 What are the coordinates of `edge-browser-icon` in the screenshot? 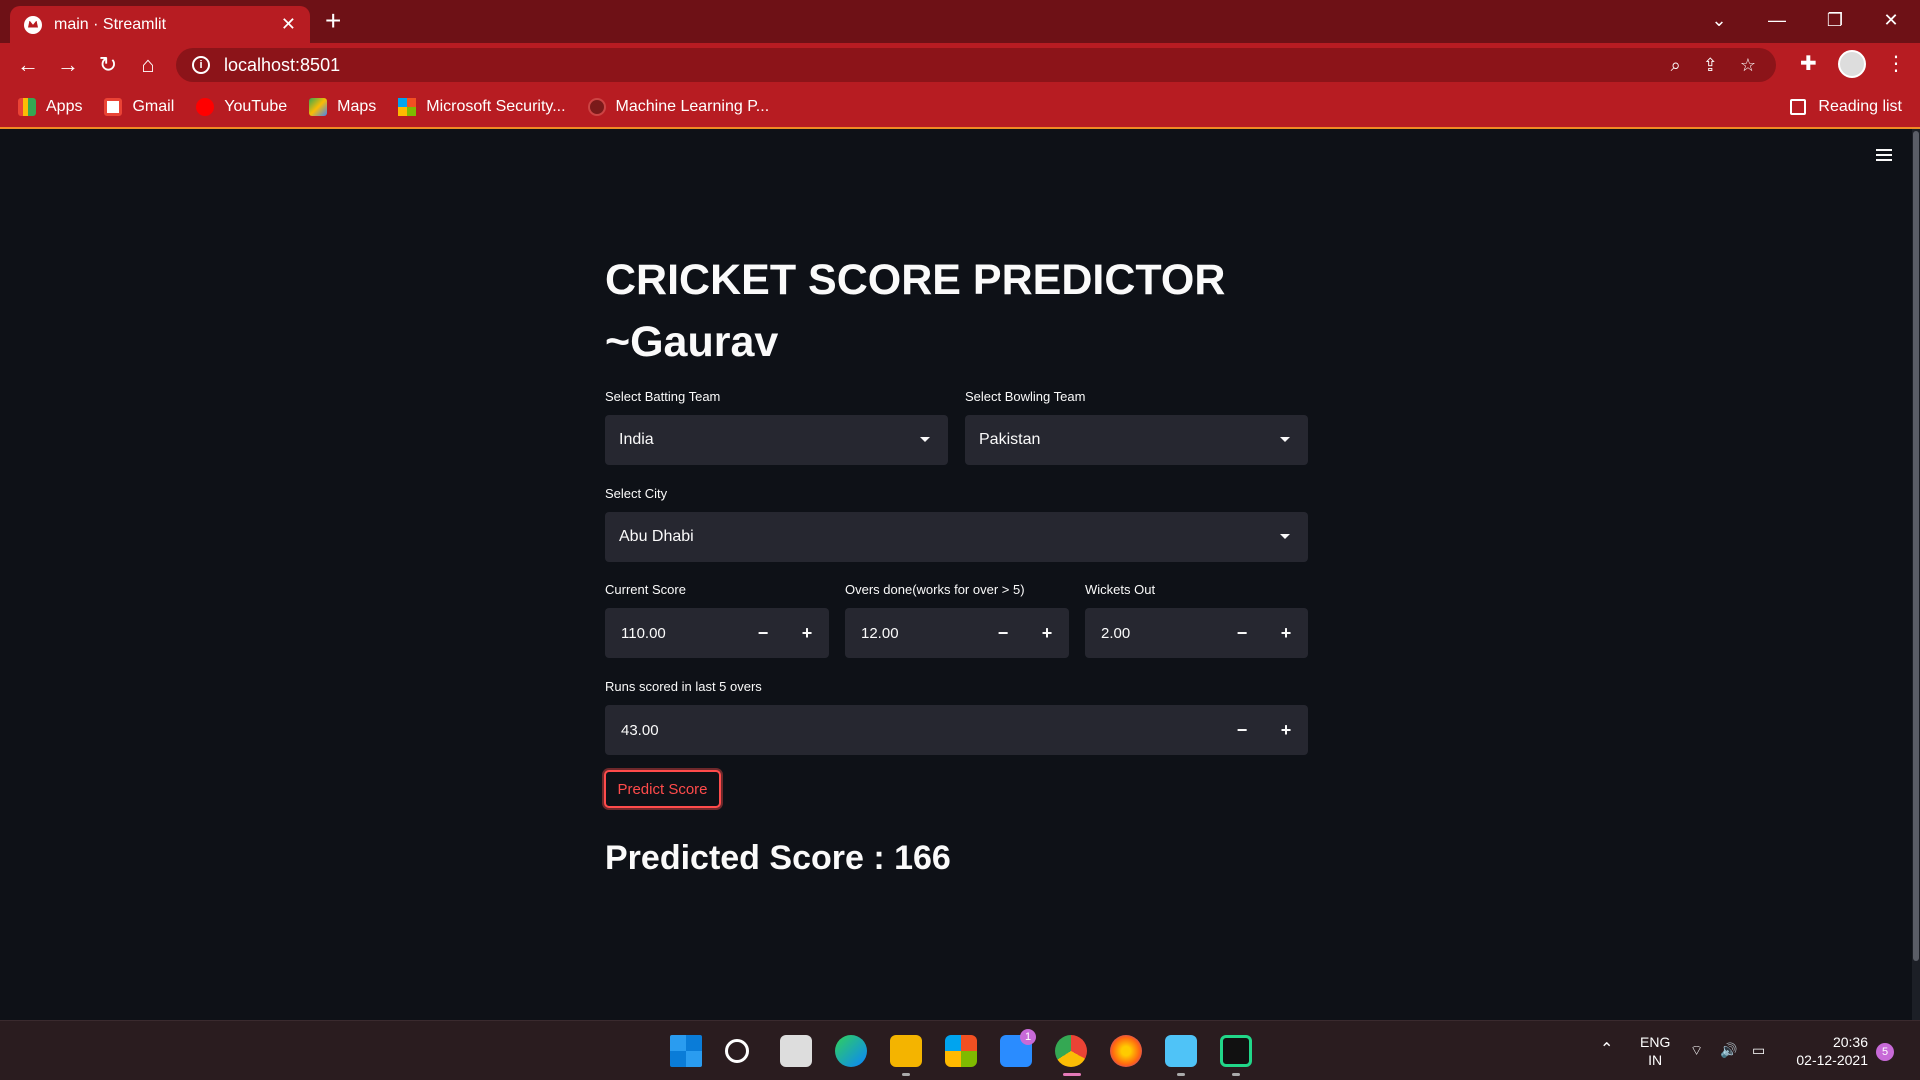 It's located at (851, 1051).